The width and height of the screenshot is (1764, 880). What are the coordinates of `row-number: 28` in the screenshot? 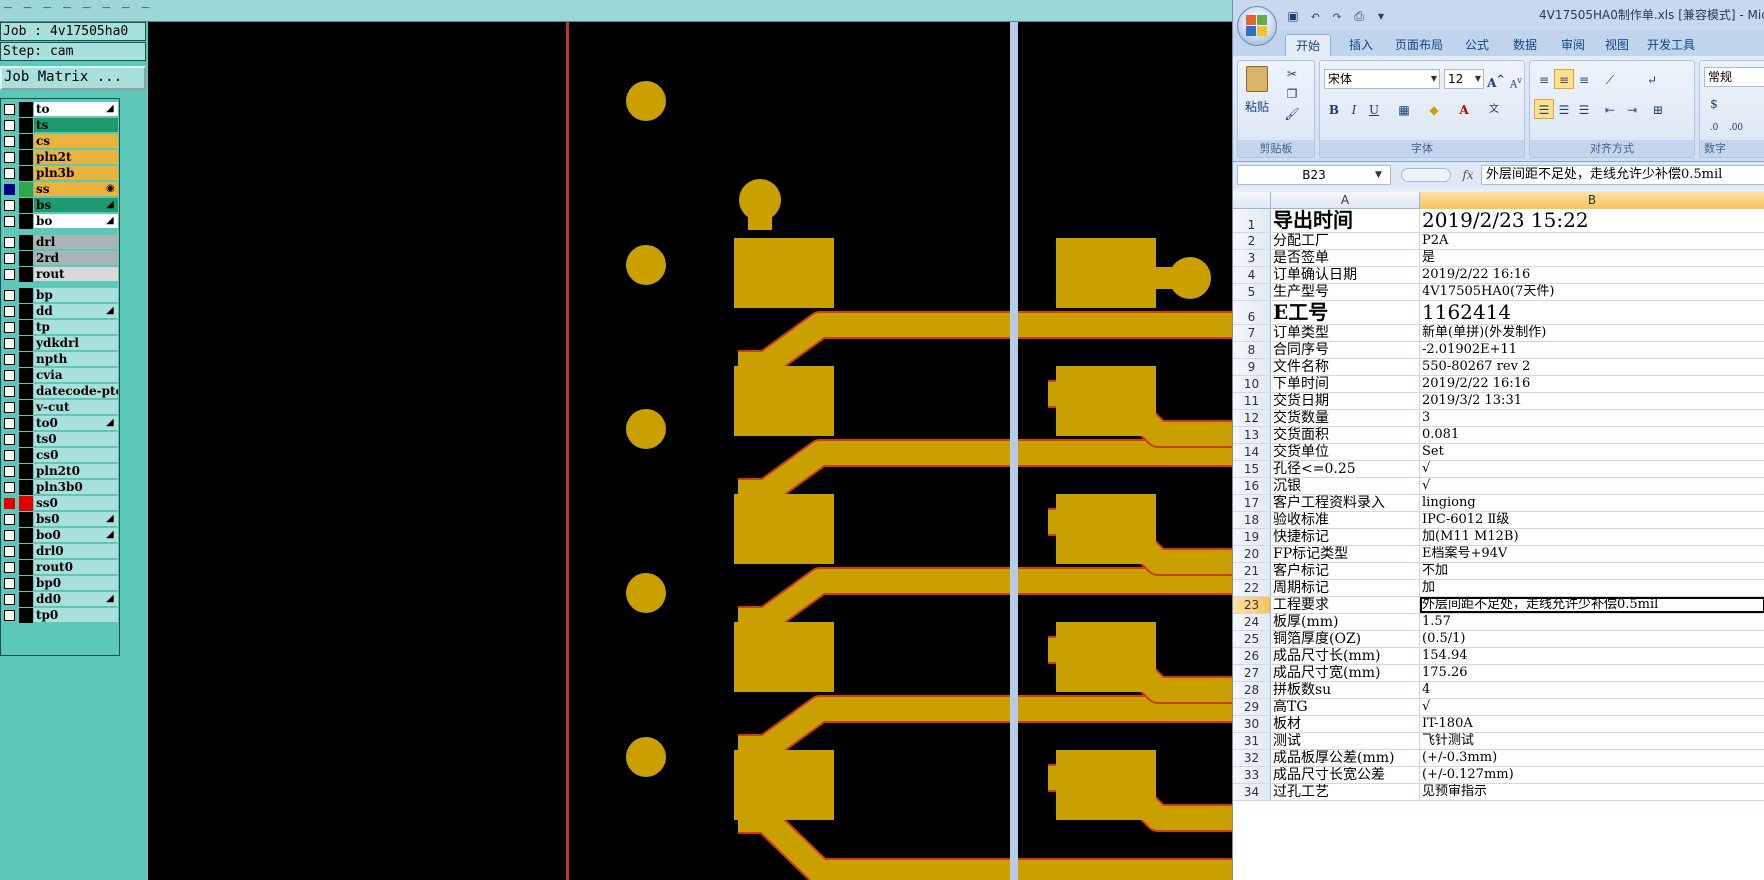 It's located at (1252, 690).